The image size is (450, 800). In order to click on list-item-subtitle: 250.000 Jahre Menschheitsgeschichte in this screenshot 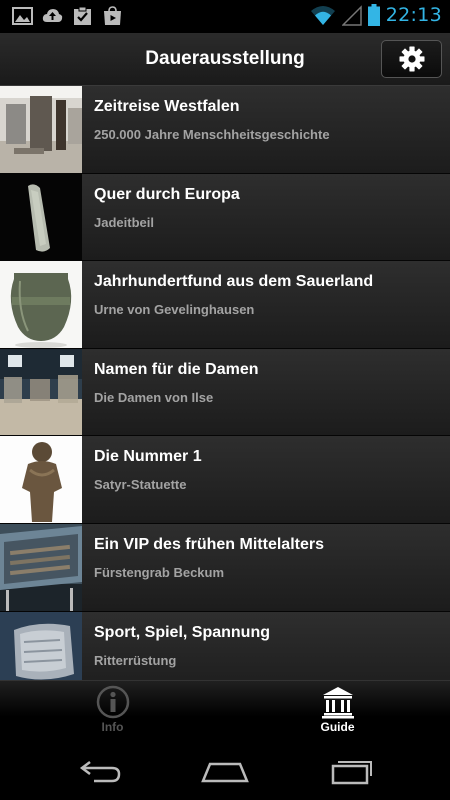, I will do `click(212, 134)`.